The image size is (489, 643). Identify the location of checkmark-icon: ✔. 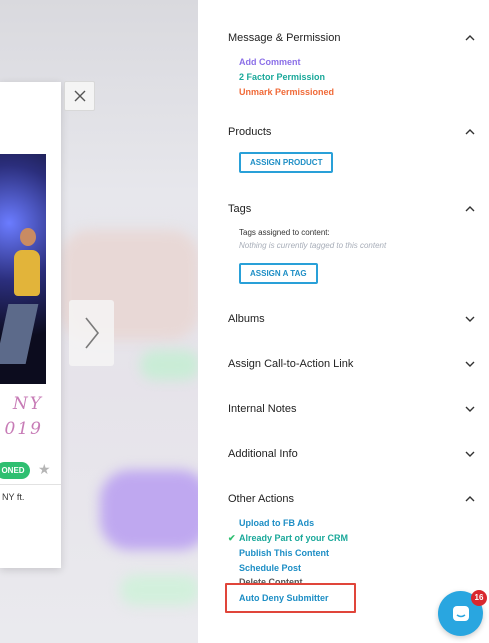
(232, 538).